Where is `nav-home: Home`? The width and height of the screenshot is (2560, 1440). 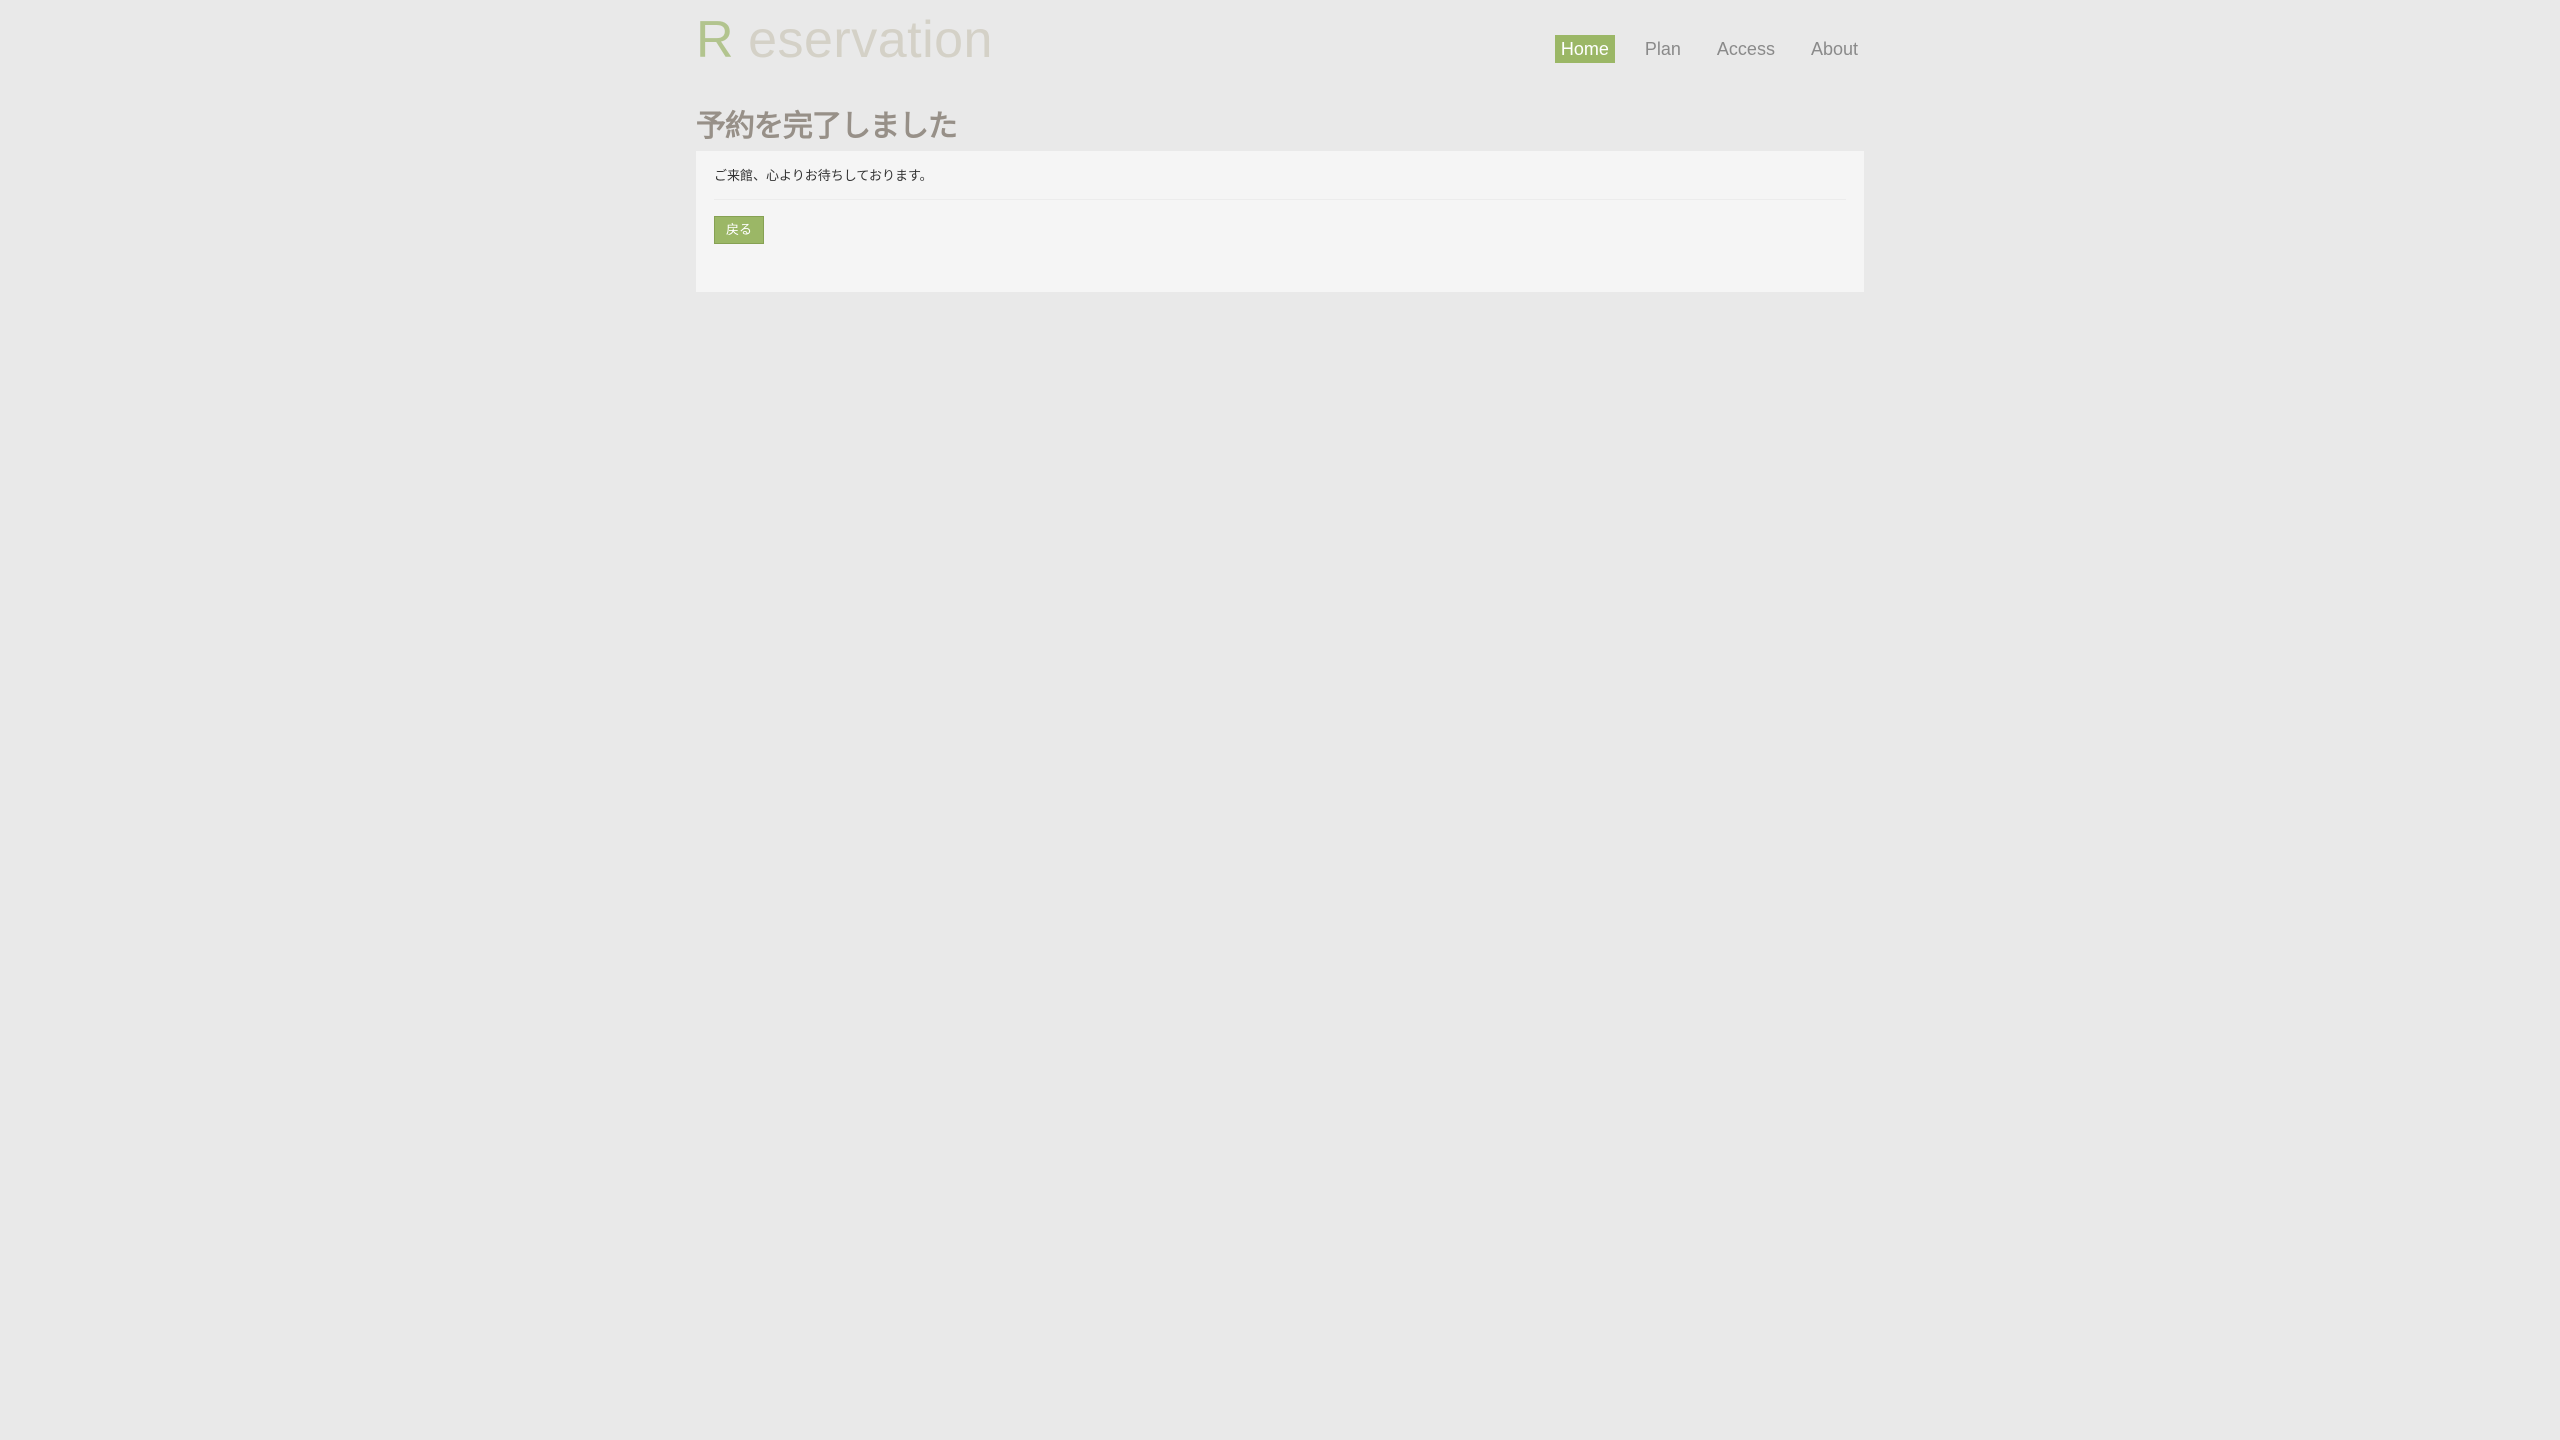
nav-home: Home is located at coordinates (1584, 49).